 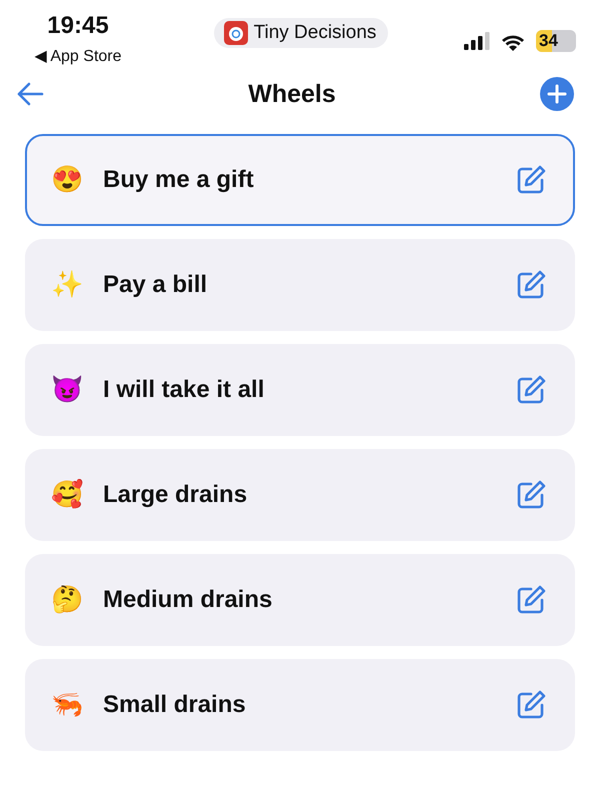 What do you see at coordinates (70, 600) in the screenshot?
I see `emoji-icon: 🤔` at bounding box center [70, 600].